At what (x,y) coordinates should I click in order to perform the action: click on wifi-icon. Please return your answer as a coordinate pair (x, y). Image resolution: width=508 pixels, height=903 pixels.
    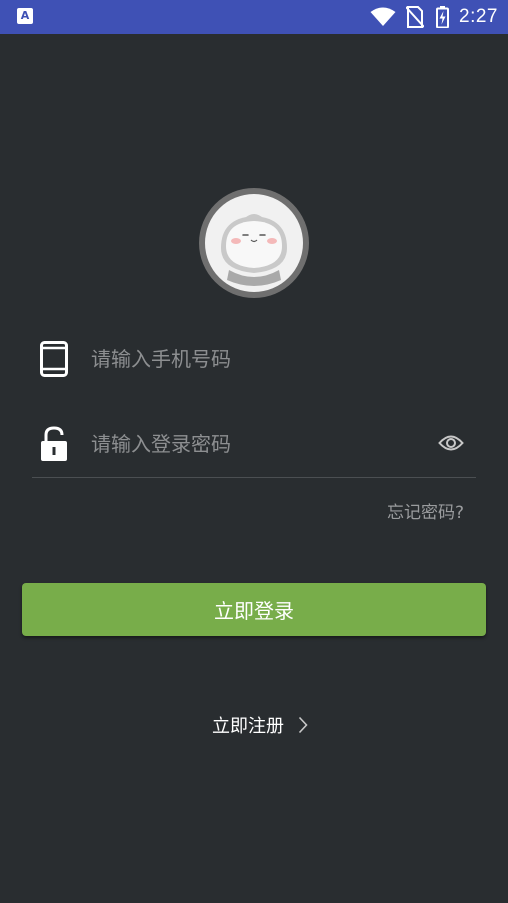
    Looking at the image, I should click on (383, 16).